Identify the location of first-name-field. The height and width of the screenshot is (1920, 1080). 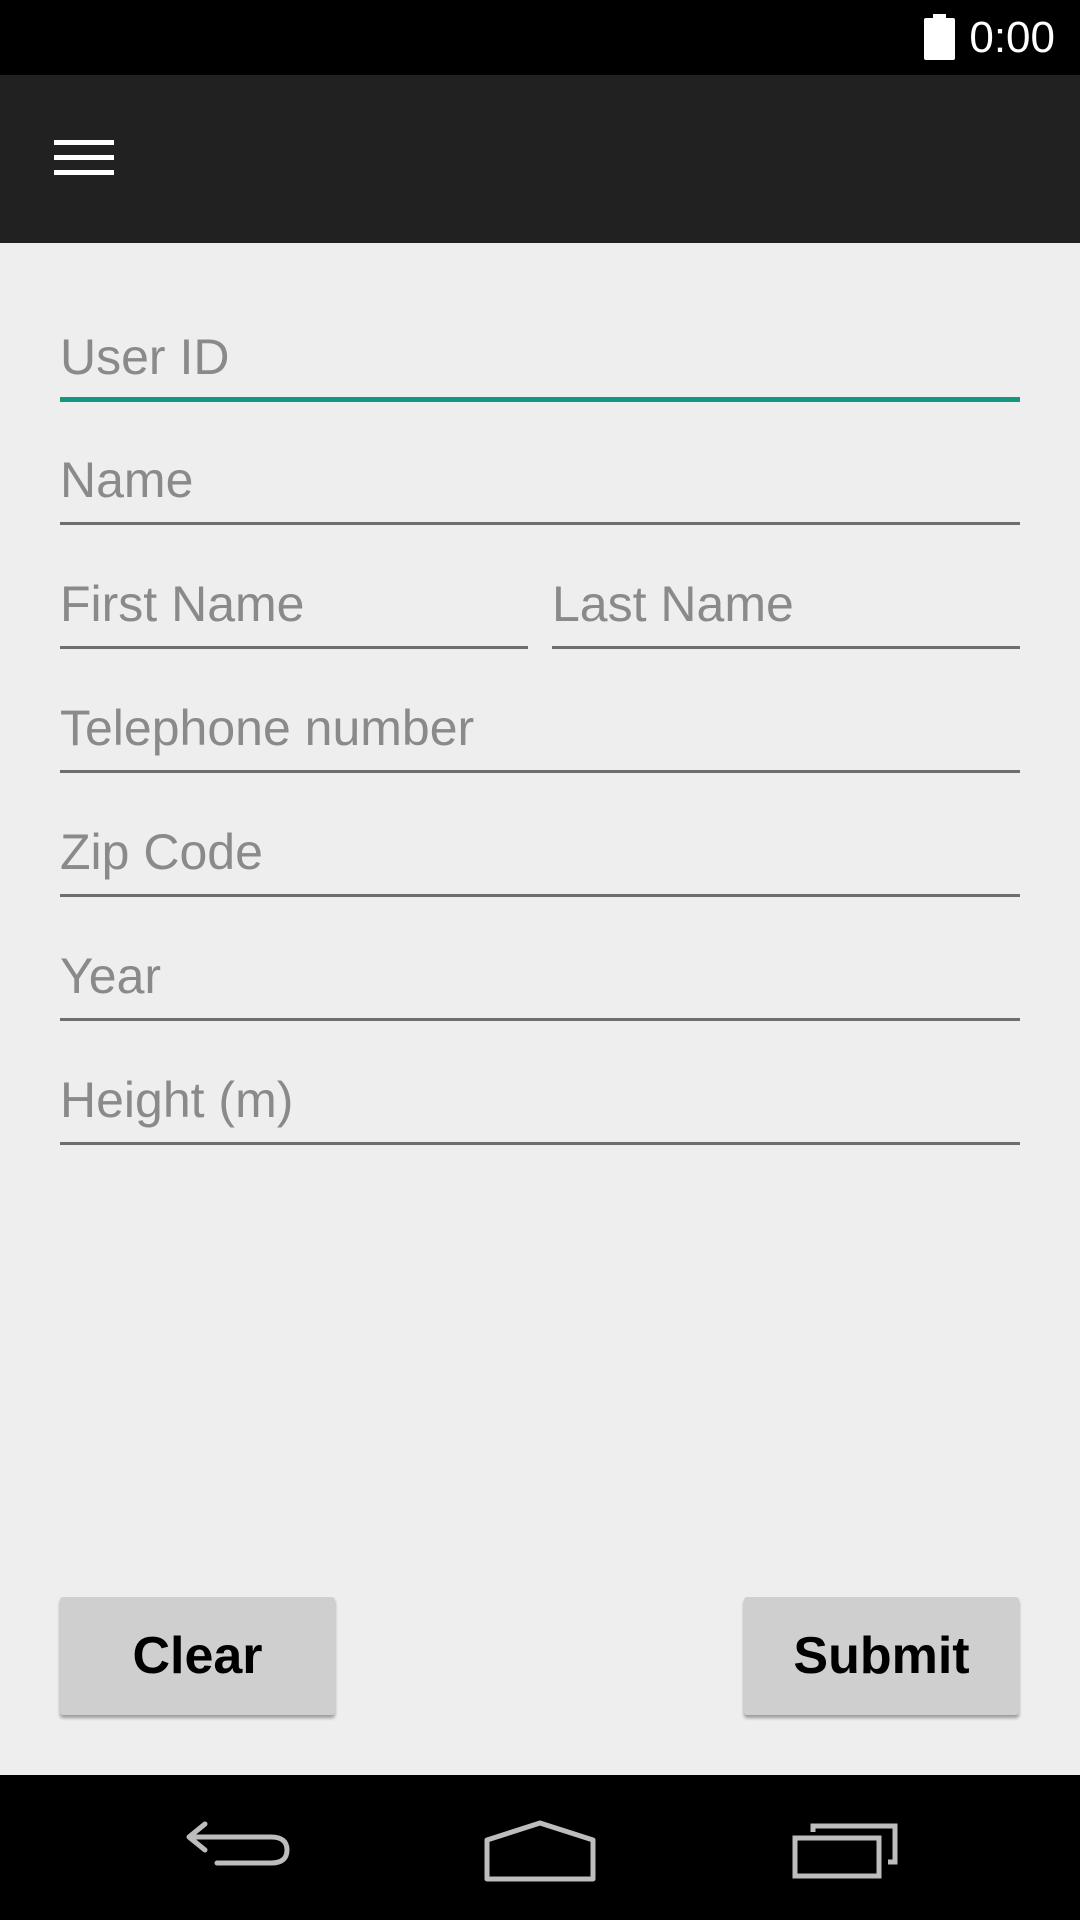
(294, 599).